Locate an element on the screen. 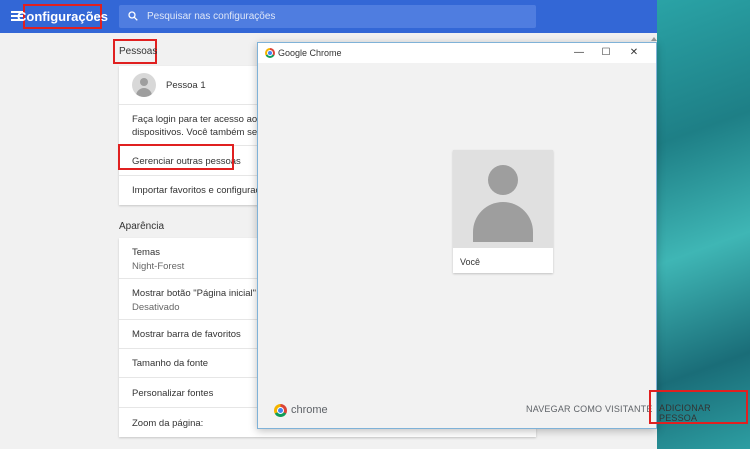 The width and height of the screenshot is (750, 449). scroll-up-arrow-icon is located at coordinates (654, 39).